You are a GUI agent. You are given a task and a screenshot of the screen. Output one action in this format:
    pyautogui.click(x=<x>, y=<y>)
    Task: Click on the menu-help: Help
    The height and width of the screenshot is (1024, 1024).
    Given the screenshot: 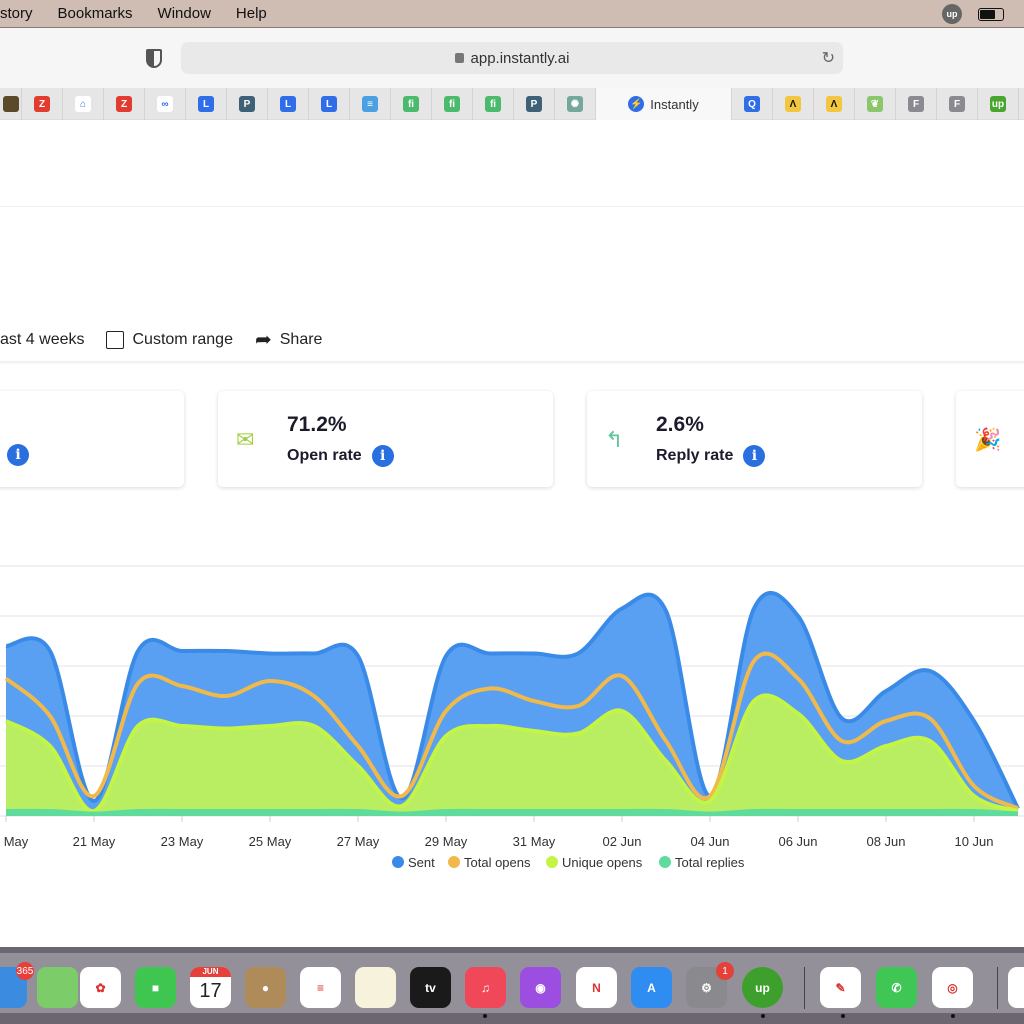 What is the action you would take?
    pyautogui.click(x=251, y=13)
    